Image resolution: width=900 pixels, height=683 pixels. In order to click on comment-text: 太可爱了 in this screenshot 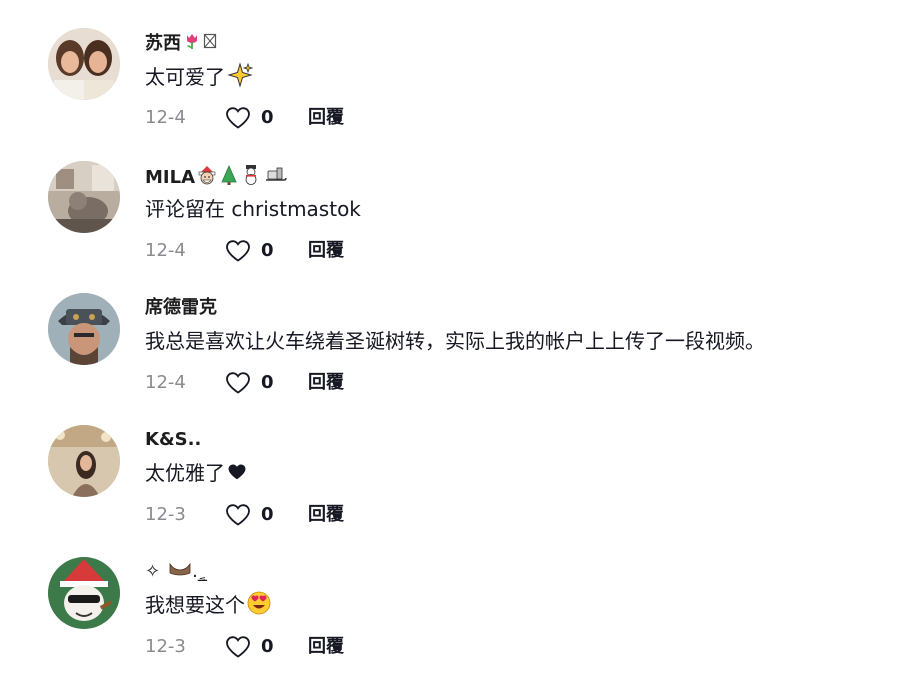, I will do `click(199, 78)`.